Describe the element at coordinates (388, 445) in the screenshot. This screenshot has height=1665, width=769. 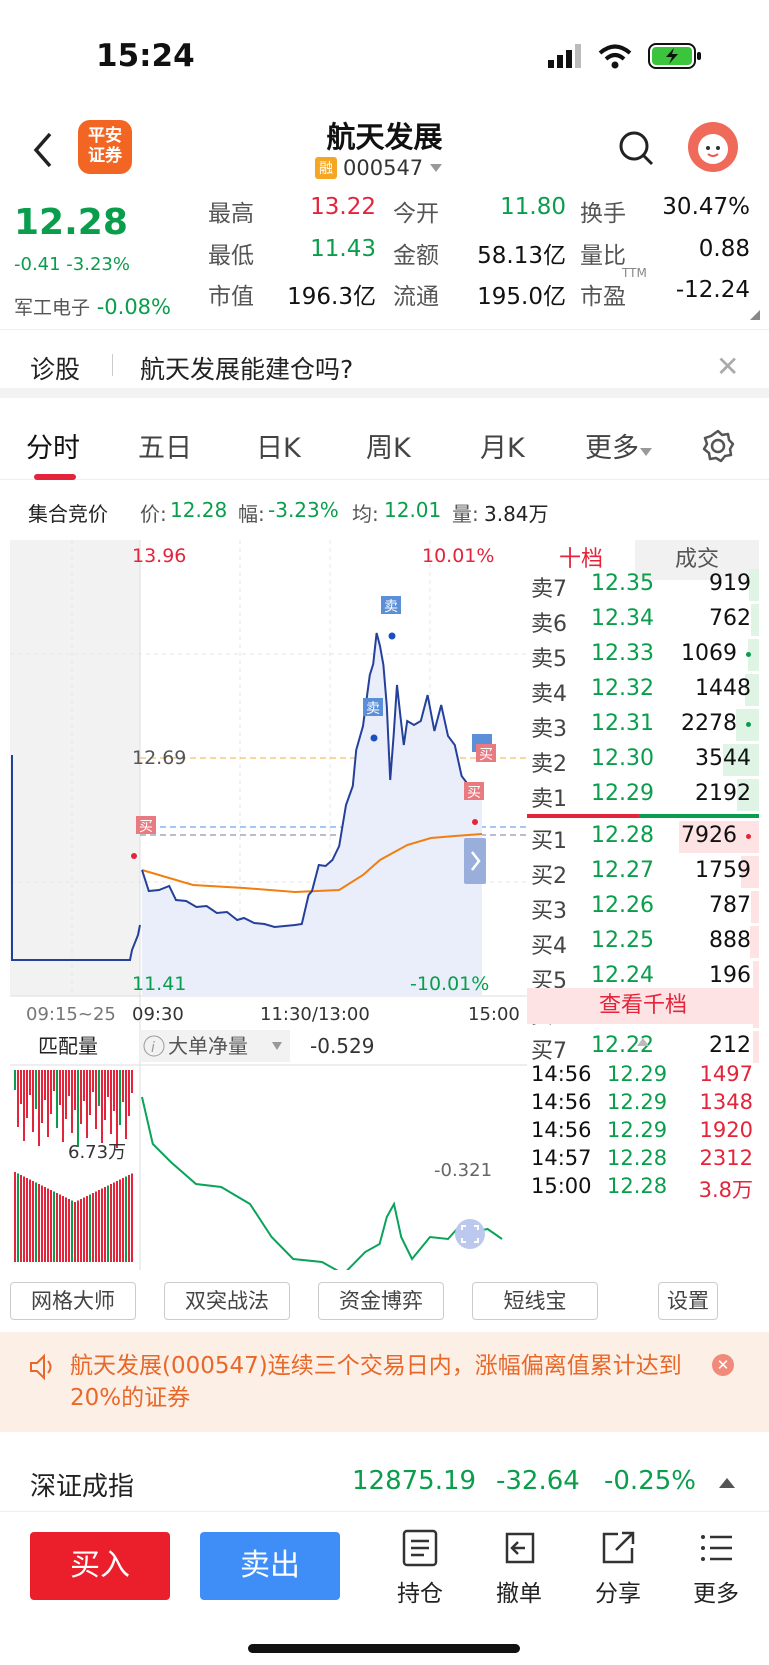
I see `tab-weekly-k: 周K` at that location.